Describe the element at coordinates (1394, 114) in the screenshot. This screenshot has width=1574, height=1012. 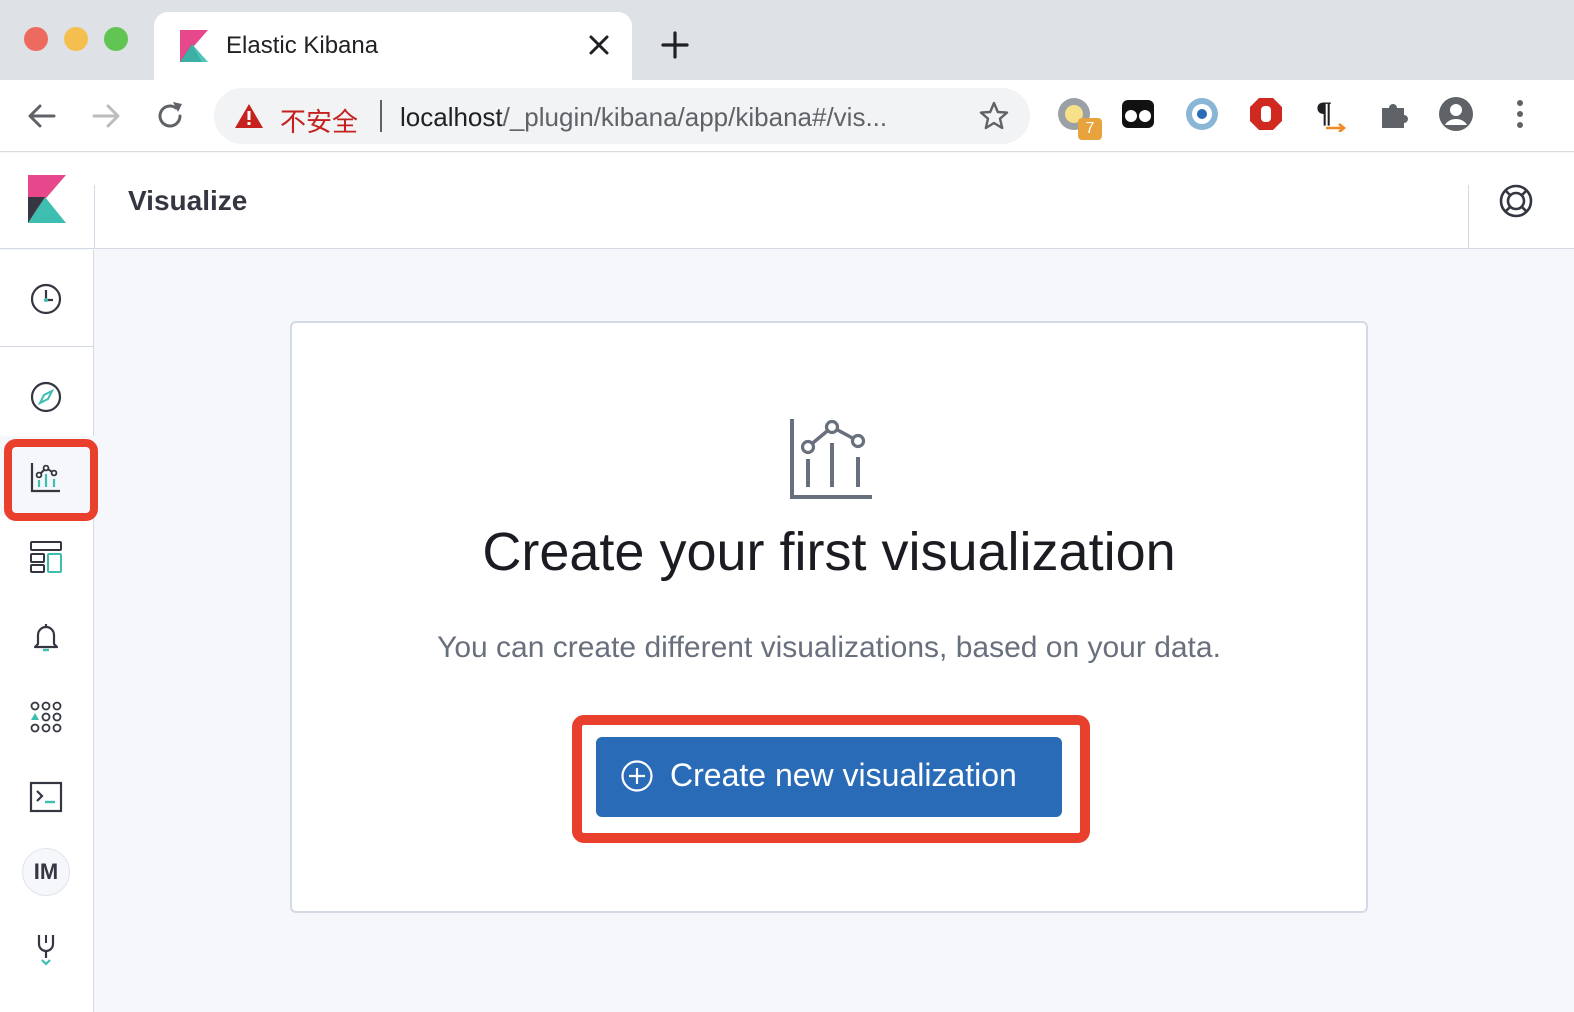
I see `puzzle-extensions-icon` at that location.